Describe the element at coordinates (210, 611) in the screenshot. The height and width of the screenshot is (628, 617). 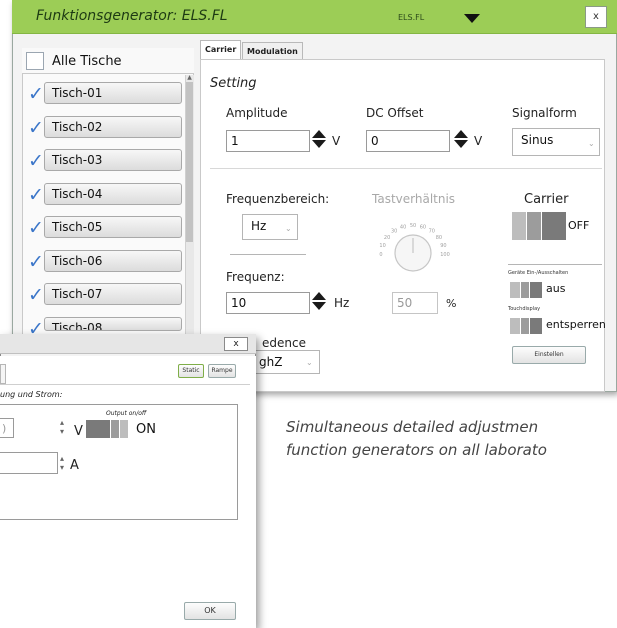
I see `ok-button: OK` at that location.